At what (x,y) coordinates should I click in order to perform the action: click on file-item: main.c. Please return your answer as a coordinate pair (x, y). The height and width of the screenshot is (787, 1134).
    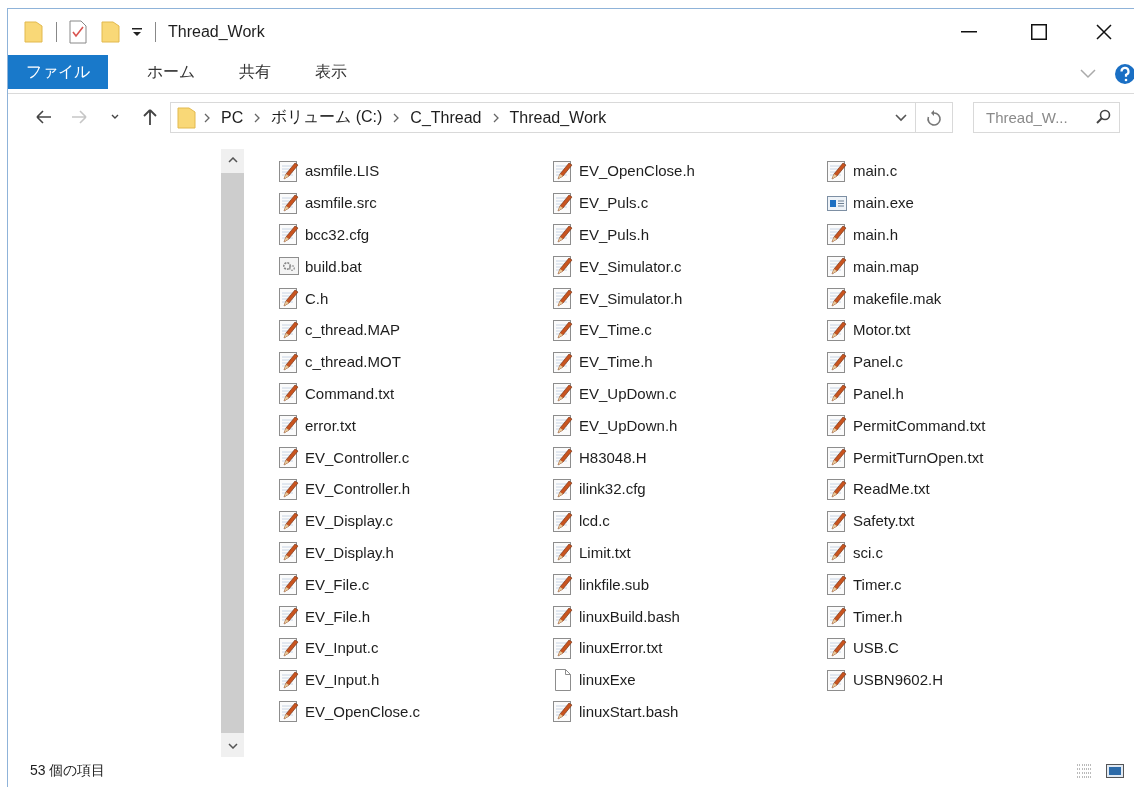
    Looking at the image, I should click on (862, 170).